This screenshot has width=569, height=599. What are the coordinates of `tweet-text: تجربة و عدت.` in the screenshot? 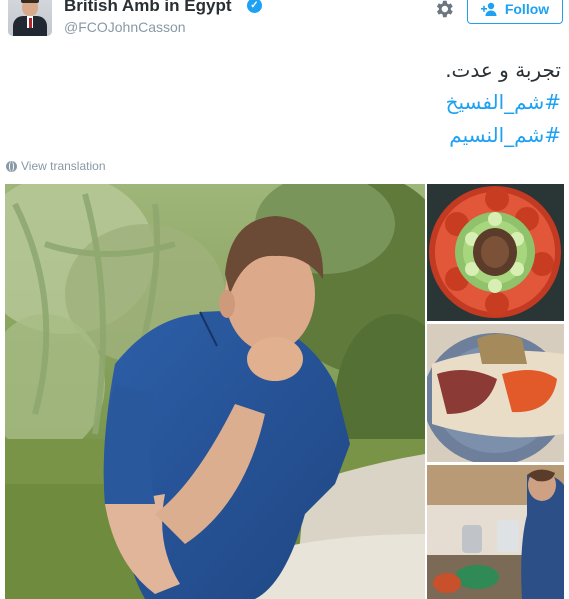 It's located at (503, 70).